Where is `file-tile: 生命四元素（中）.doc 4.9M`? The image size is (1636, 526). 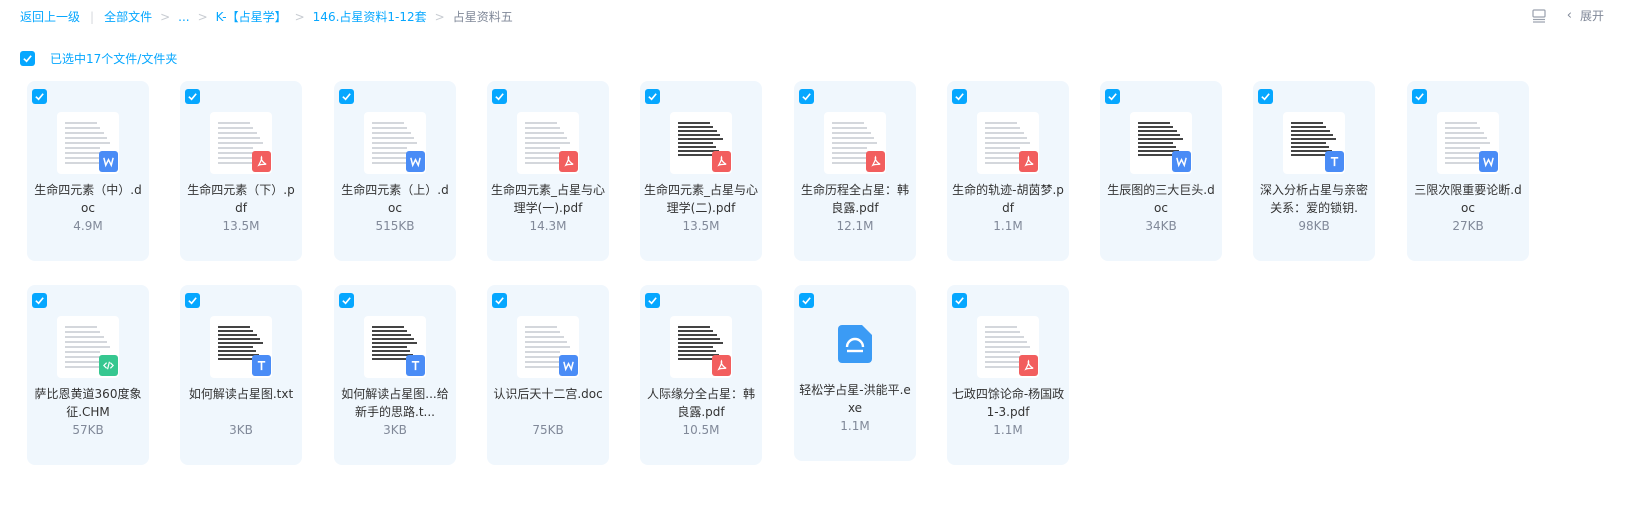
file-tile: 生命四元素（中）.doc 4.9M is located at coordinates (88, 171).